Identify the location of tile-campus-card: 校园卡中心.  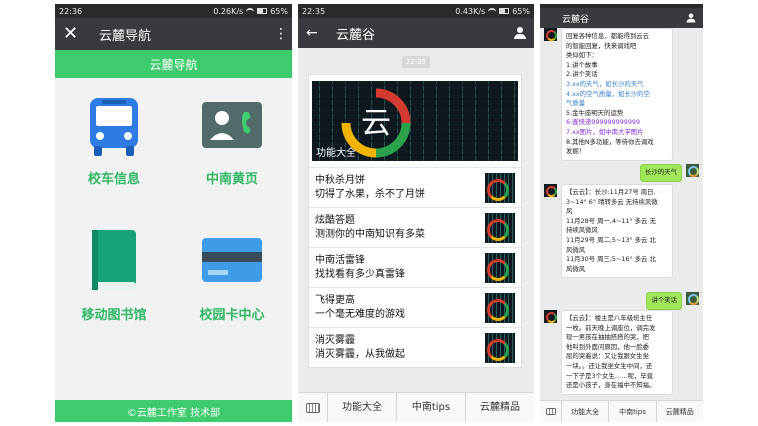
(232, 275).